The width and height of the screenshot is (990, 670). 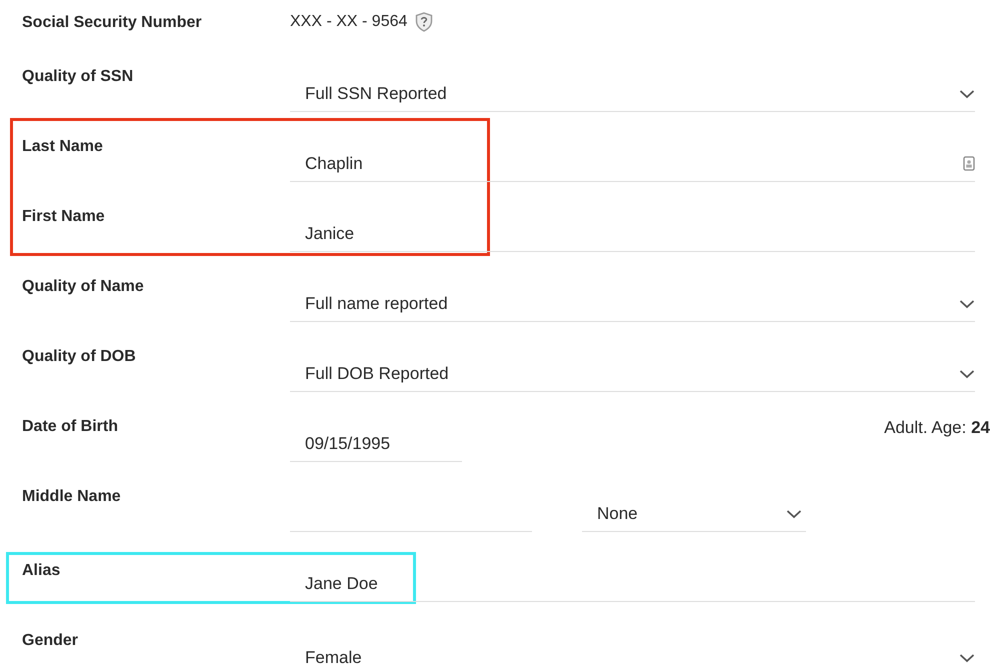 What do you see at coordinates (632, 374) in the screenshot?
I see `select-field: Full DOB Reported` at bounding box center [632, 374].